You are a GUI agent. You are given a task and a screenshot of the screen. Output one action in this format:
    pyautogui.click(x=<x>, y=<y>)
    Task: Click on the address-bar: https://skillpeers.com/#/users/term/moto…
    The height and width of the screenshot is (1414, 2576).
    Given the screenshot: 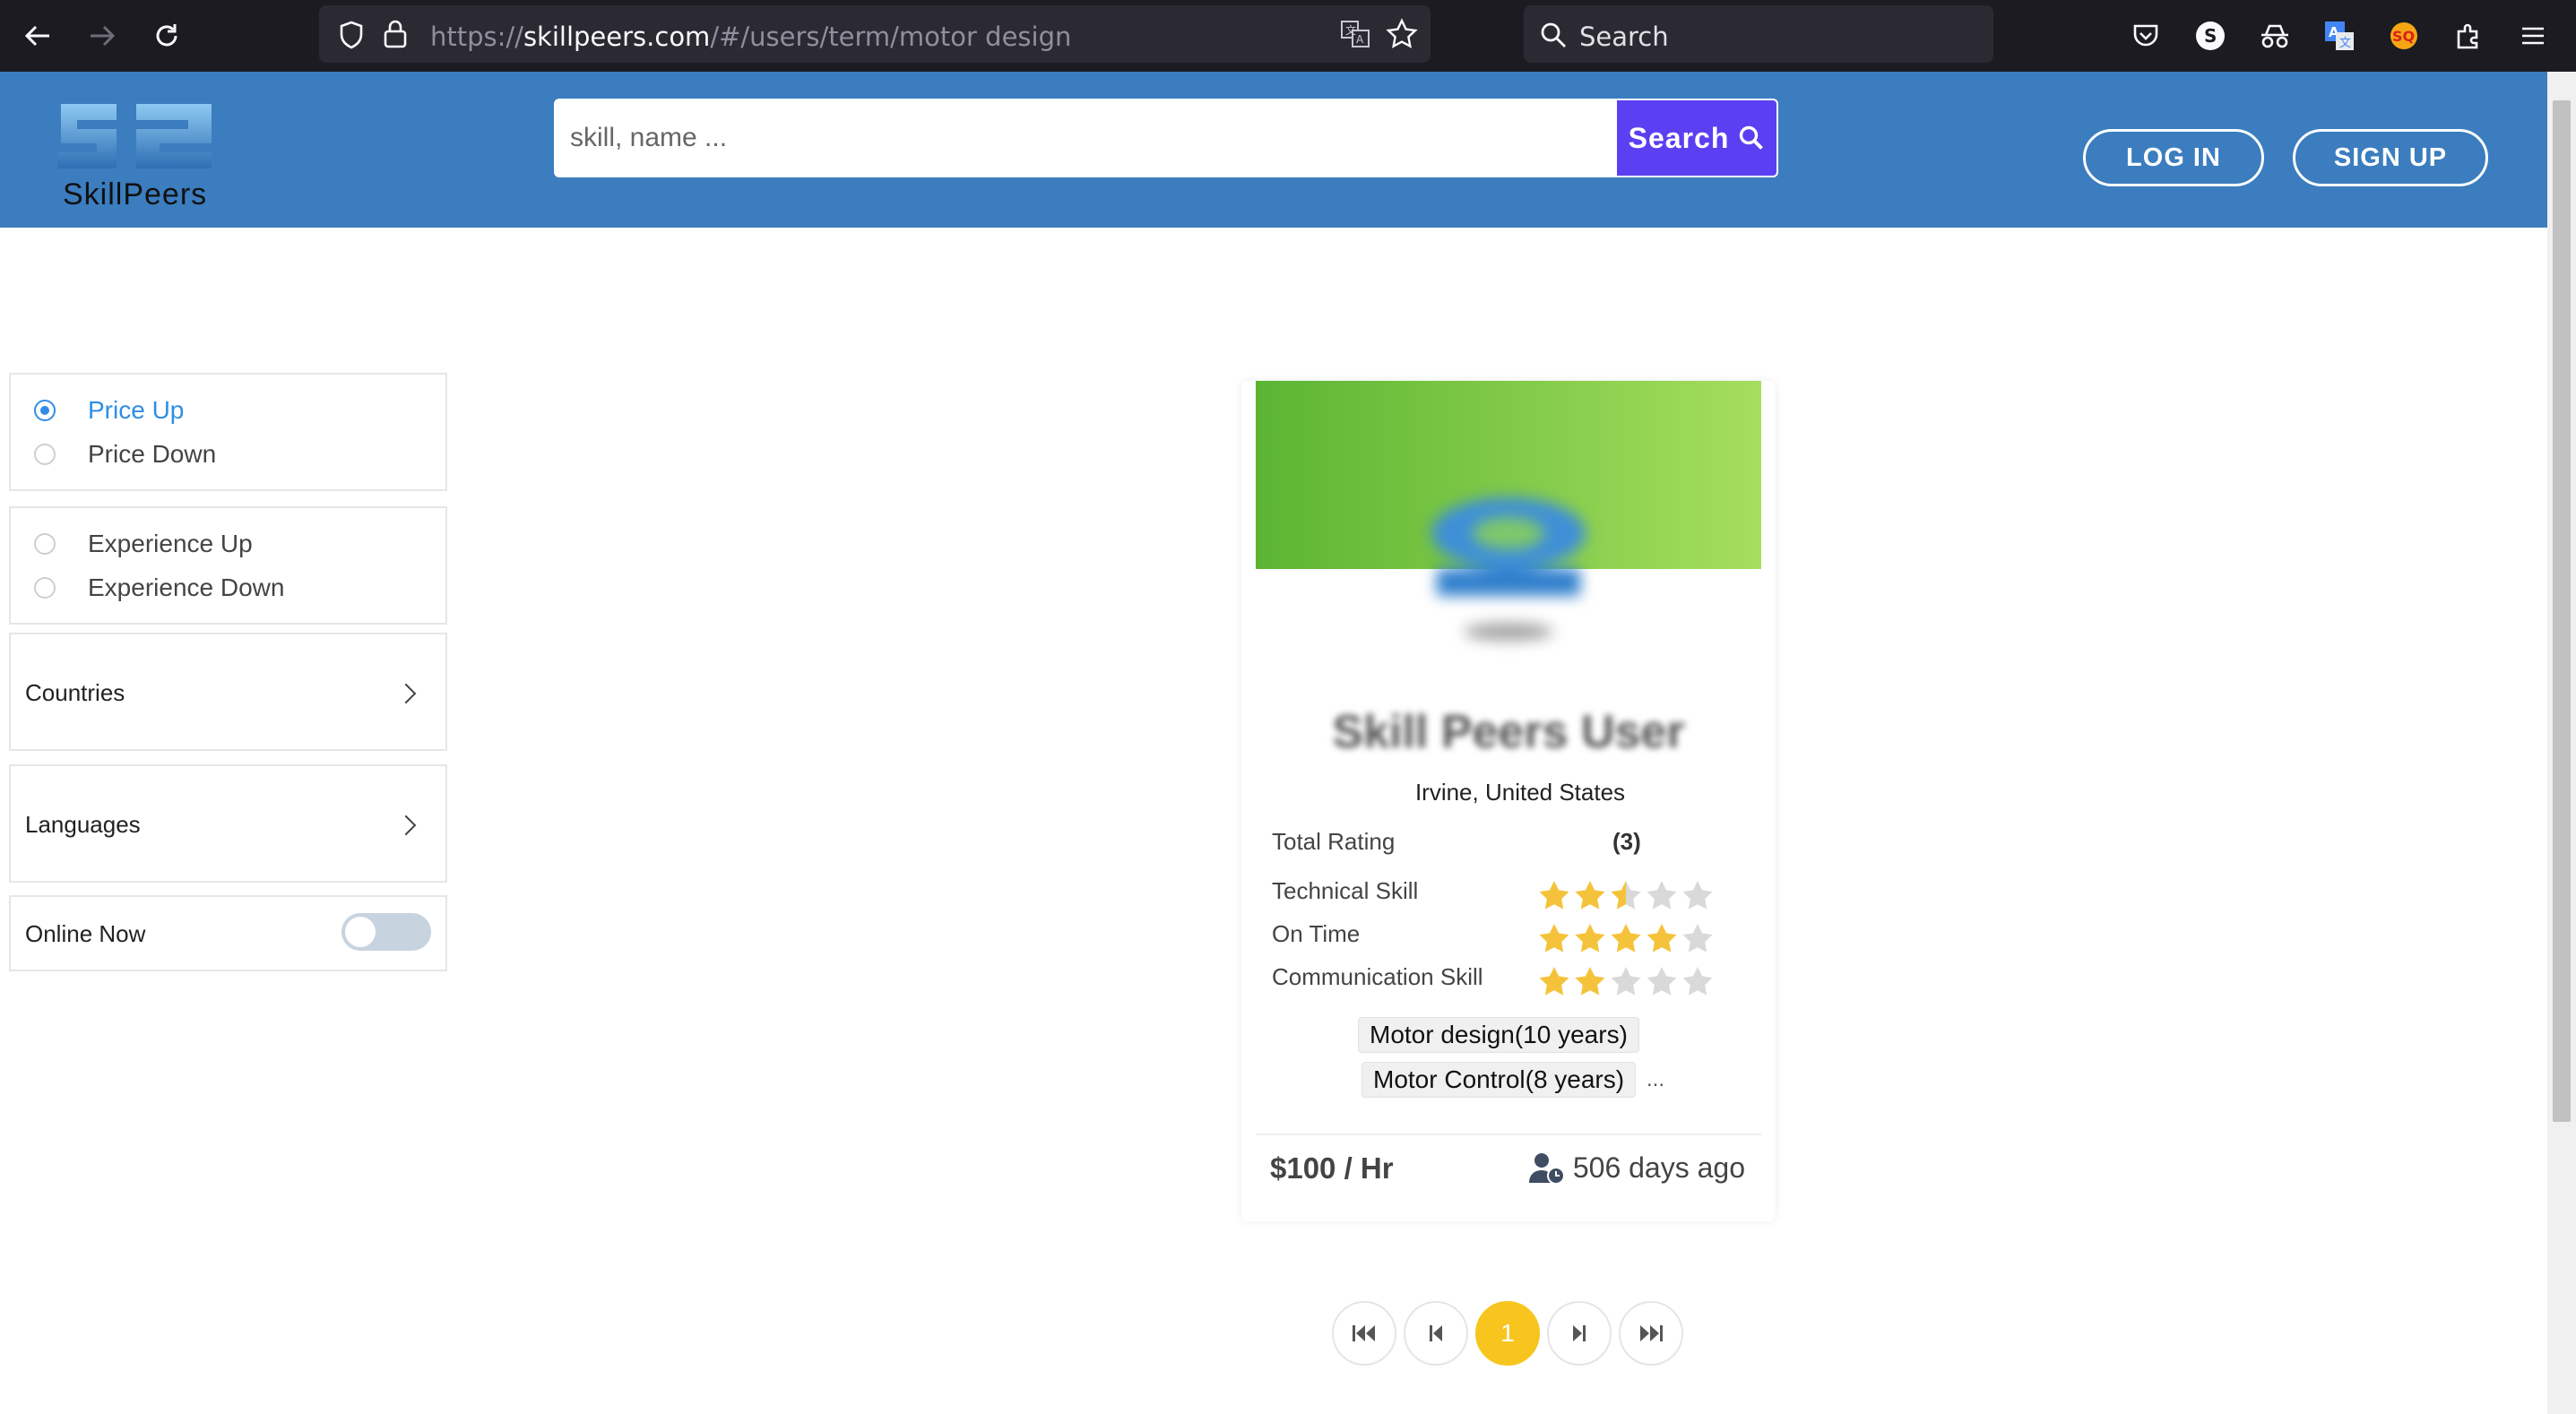 What is the action you would take?
    pyautogui.click(x=875, y=34)
    